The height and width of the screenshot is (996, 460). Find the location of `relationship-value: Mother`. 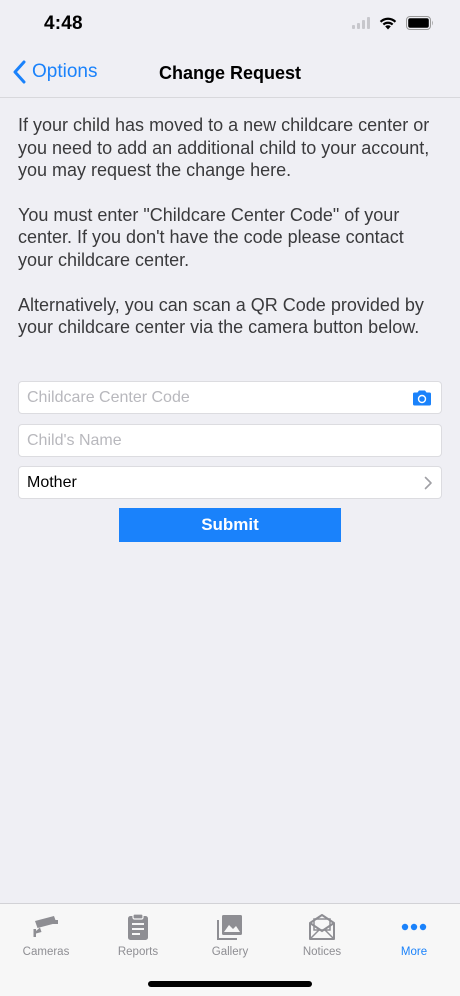

relationship-value: Mother is located at coordinates (52, 482).